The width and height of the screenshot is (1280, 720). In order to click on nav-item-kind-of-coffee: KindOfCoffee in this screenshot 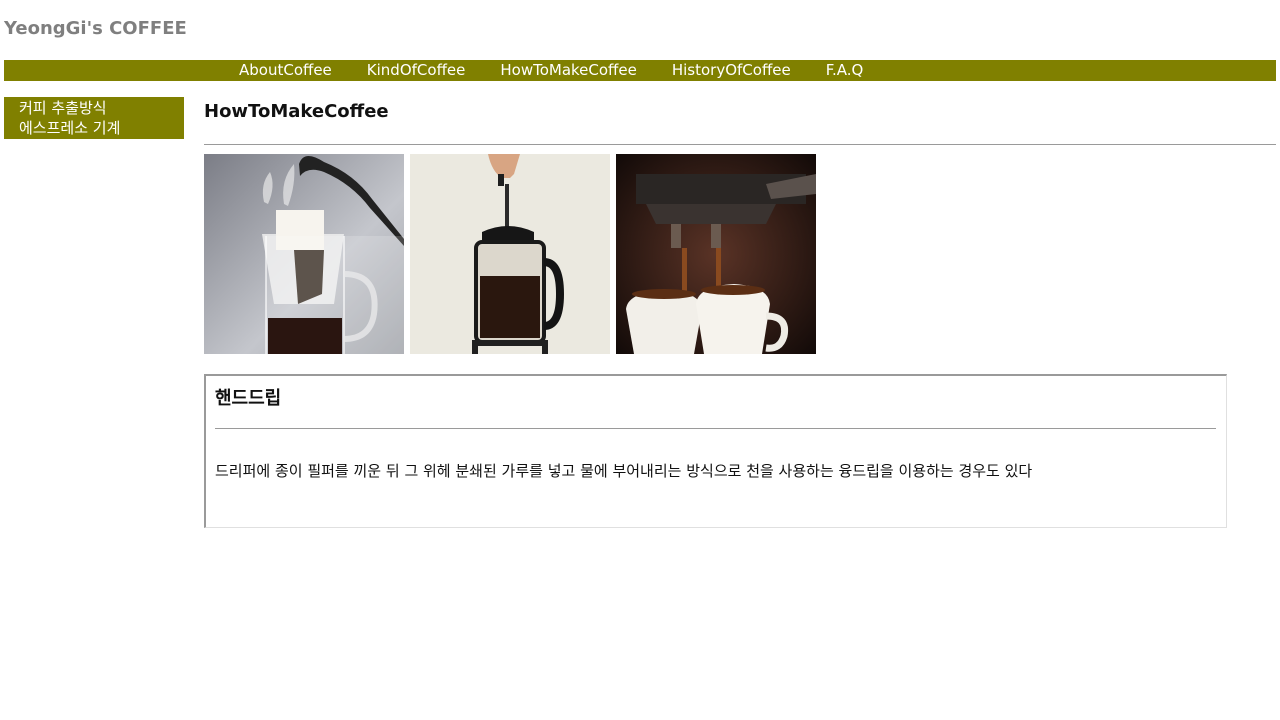, I will do `click(416, 70)`.